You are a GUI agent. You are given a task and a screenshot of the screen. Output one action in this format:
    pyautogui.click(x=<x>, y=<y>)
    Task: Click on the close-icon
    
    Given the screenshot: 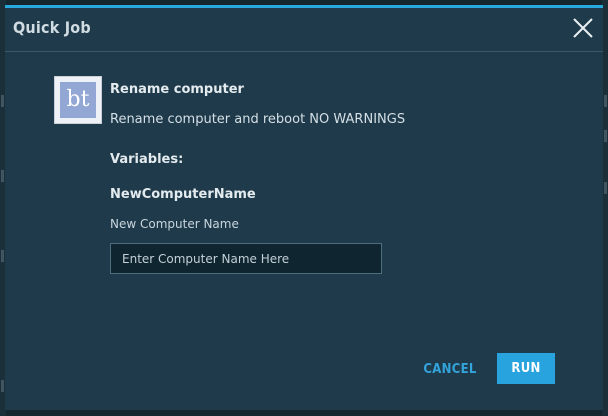 What is the action you would take?
    pyautogui.click(x=583, y=28)
    